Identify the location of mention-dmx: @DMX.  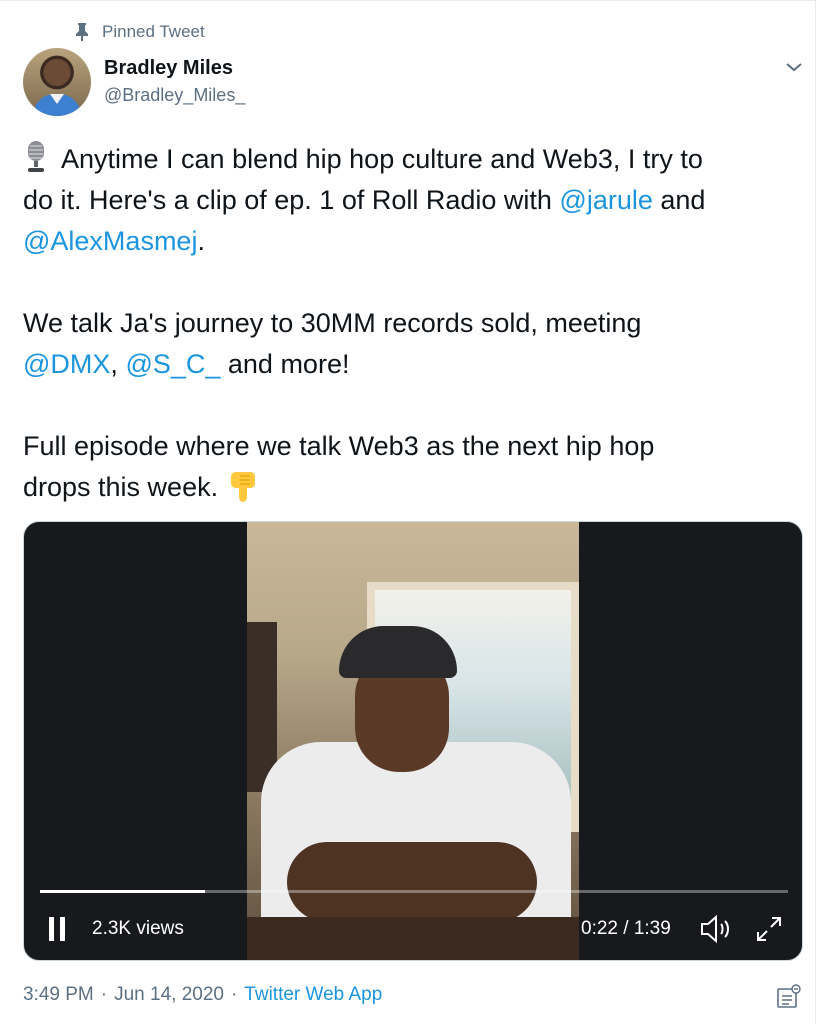
(66, 364).